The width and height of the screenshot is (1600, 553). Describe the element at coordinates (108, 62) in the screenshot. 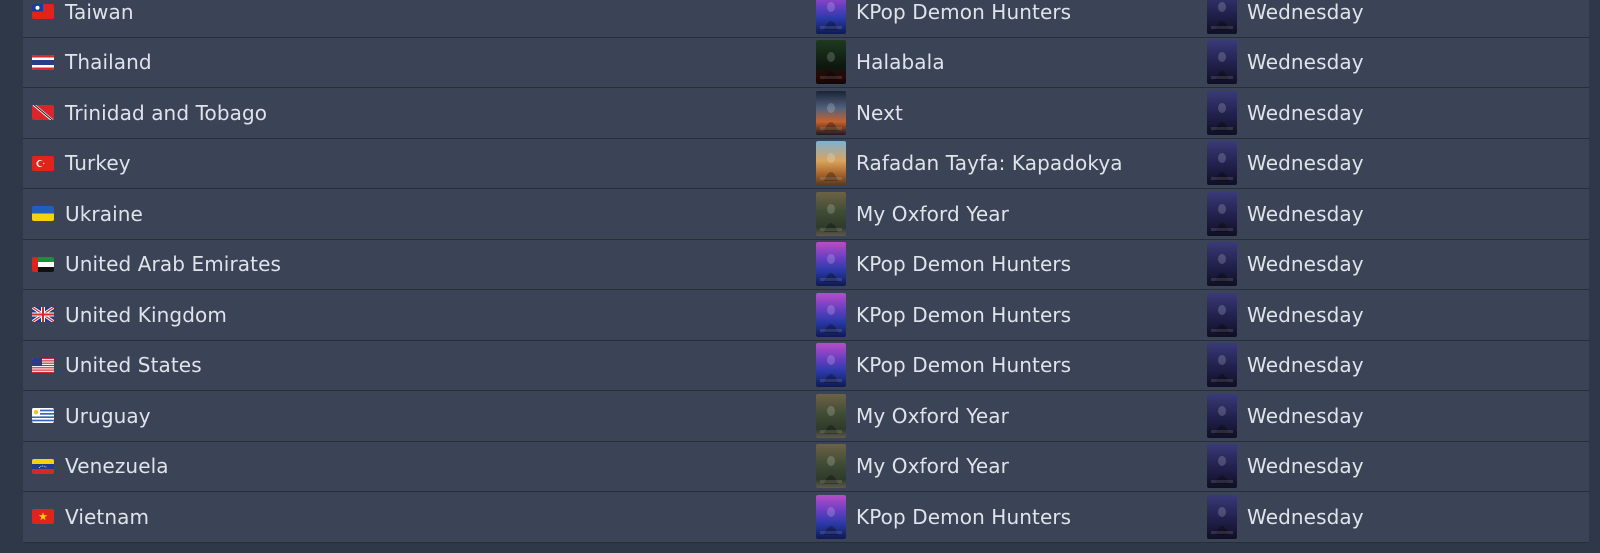

I see `country-name: Thailand` at that location.